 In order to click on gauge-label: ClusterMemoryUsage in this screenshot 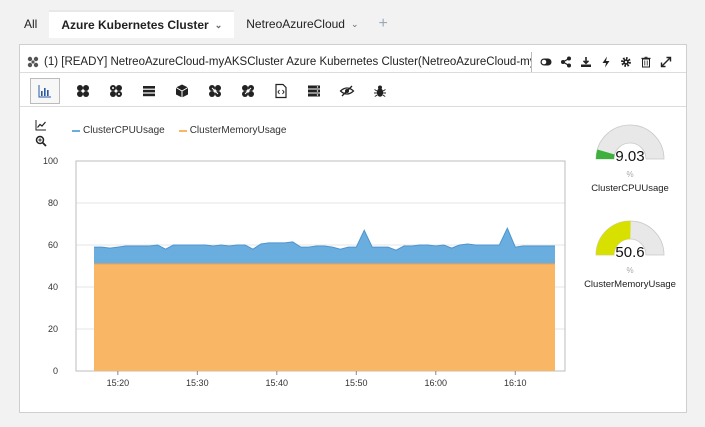, I will do `click(630, 284)`.